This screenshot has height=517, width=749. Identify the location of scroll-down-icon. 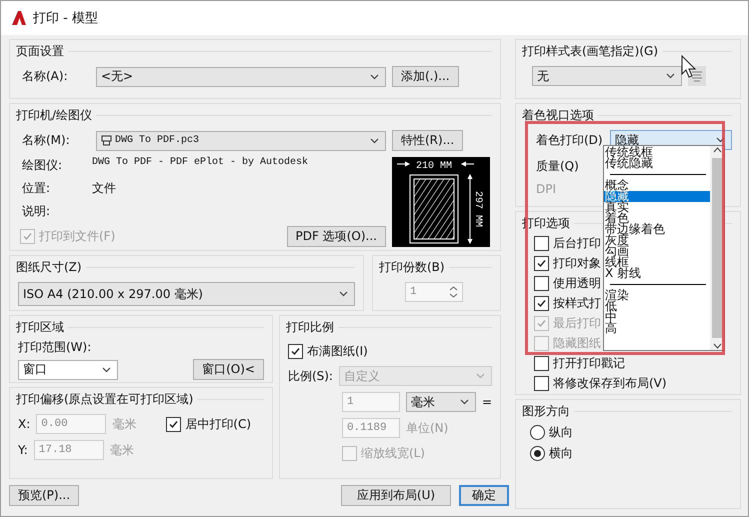
(717, 346).